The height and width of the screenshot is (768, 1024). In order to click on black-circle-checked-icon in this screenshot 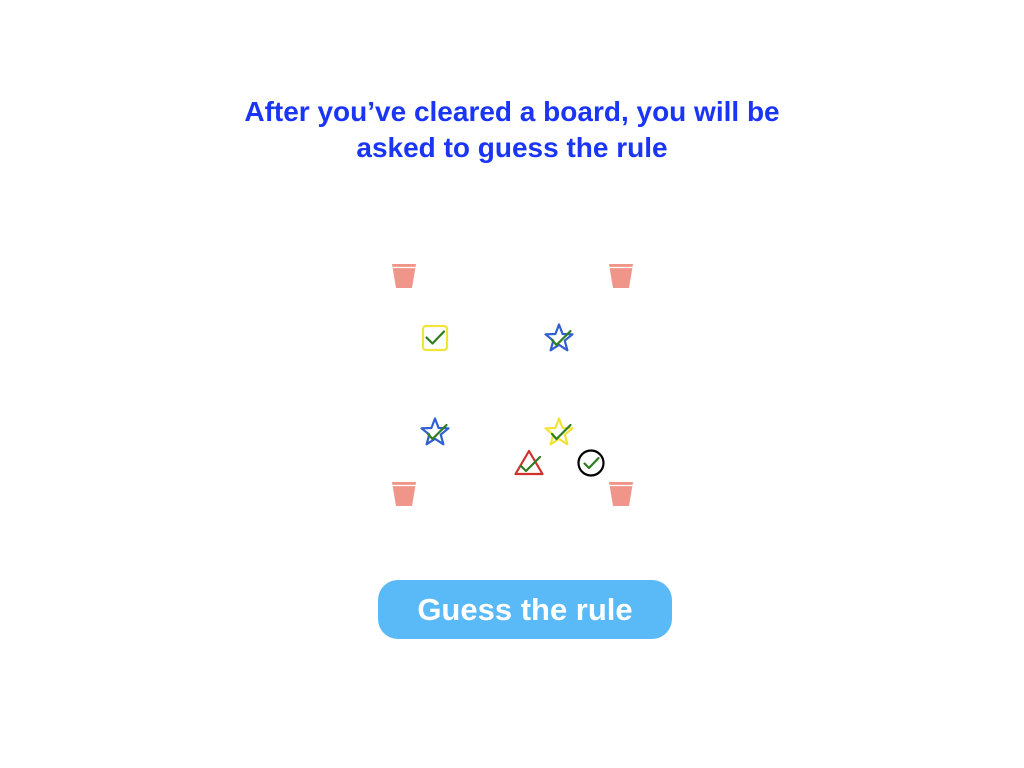, I will do `click(591, 463)`.